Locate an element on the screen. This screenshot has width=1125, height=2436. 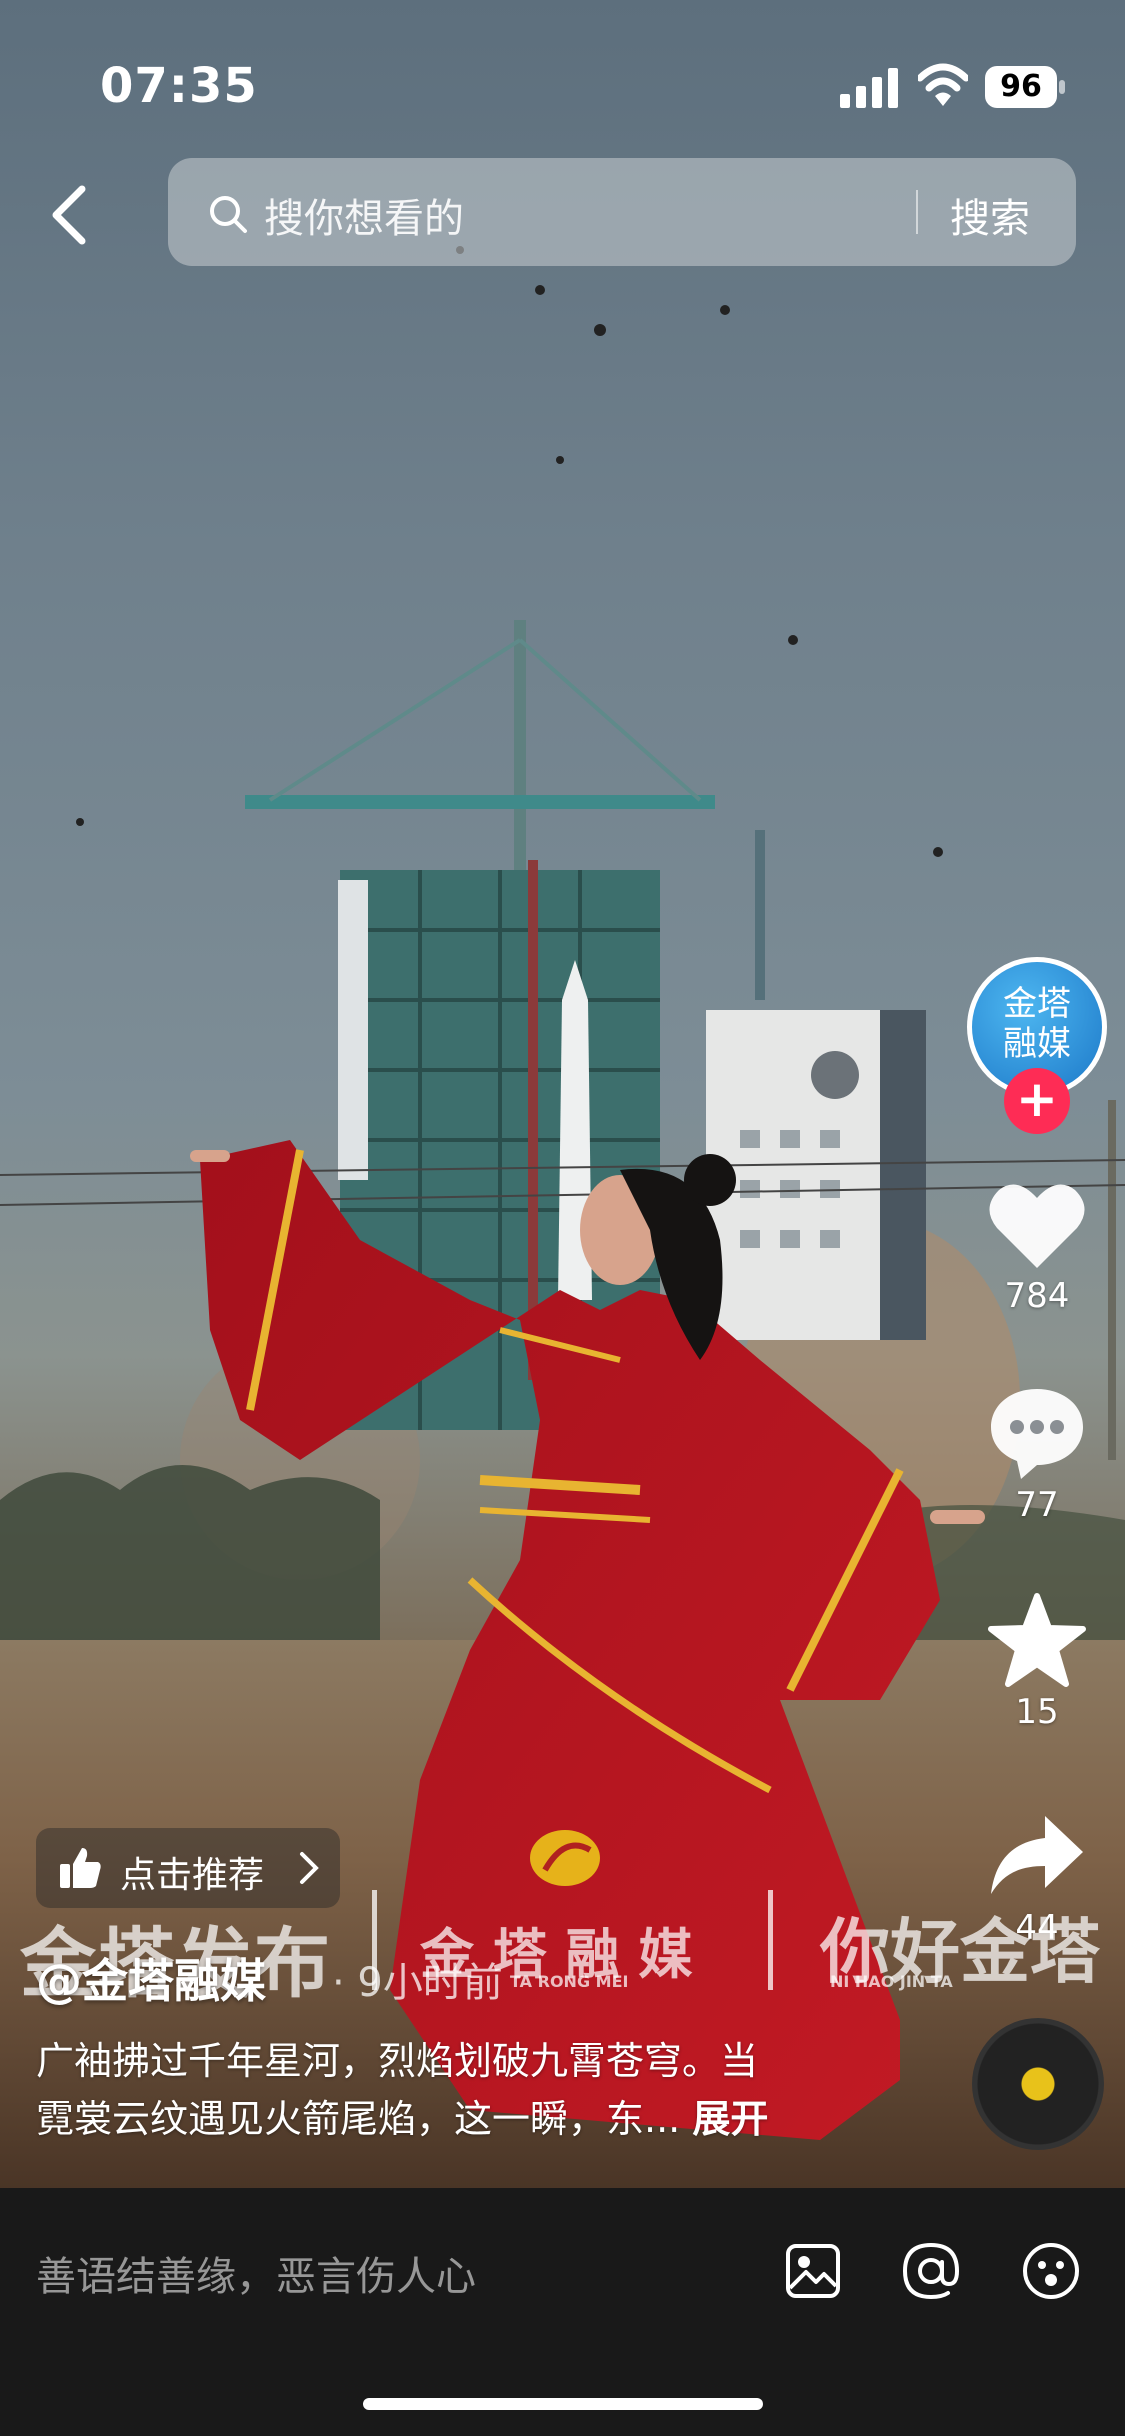
recommend-label: 点击推荐 is located at coordinates (192, 1875).